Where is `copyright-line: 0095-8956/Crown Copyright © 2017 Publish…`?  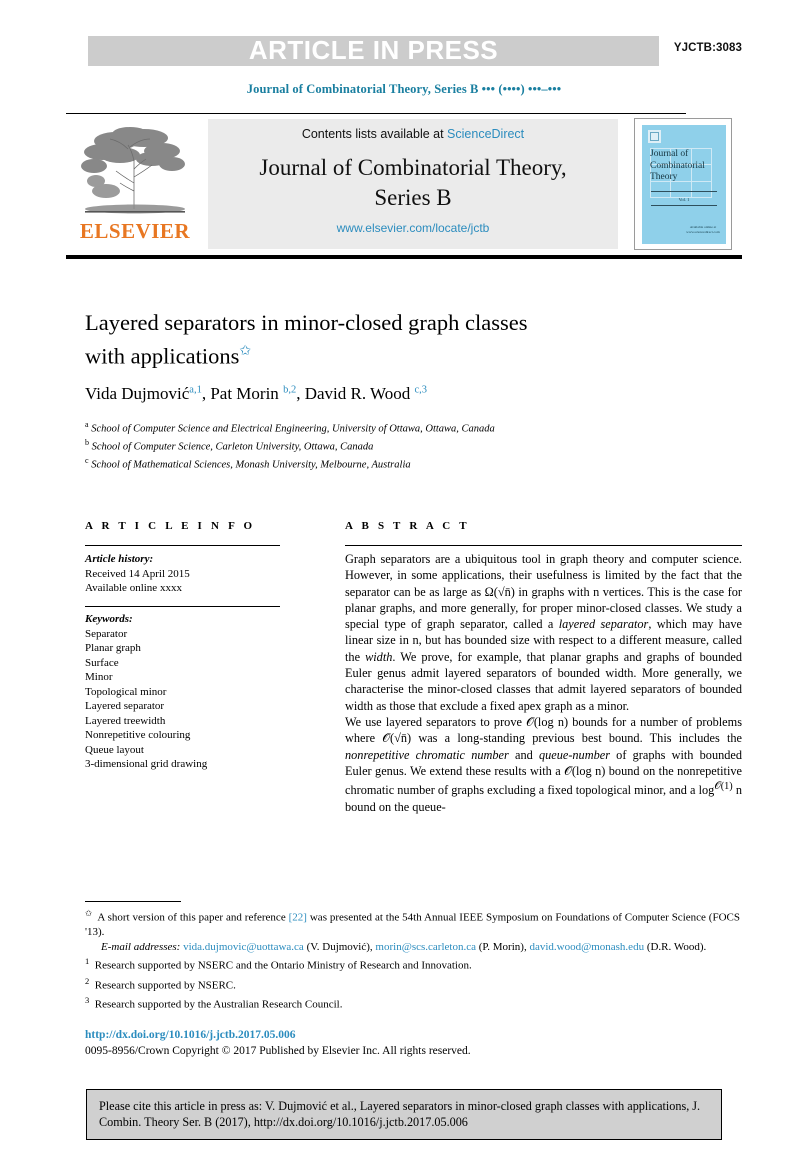
copyright-line: 0095-8956/Crown Copyright © 2017 Publish… is located at coordinates (278, 1051).